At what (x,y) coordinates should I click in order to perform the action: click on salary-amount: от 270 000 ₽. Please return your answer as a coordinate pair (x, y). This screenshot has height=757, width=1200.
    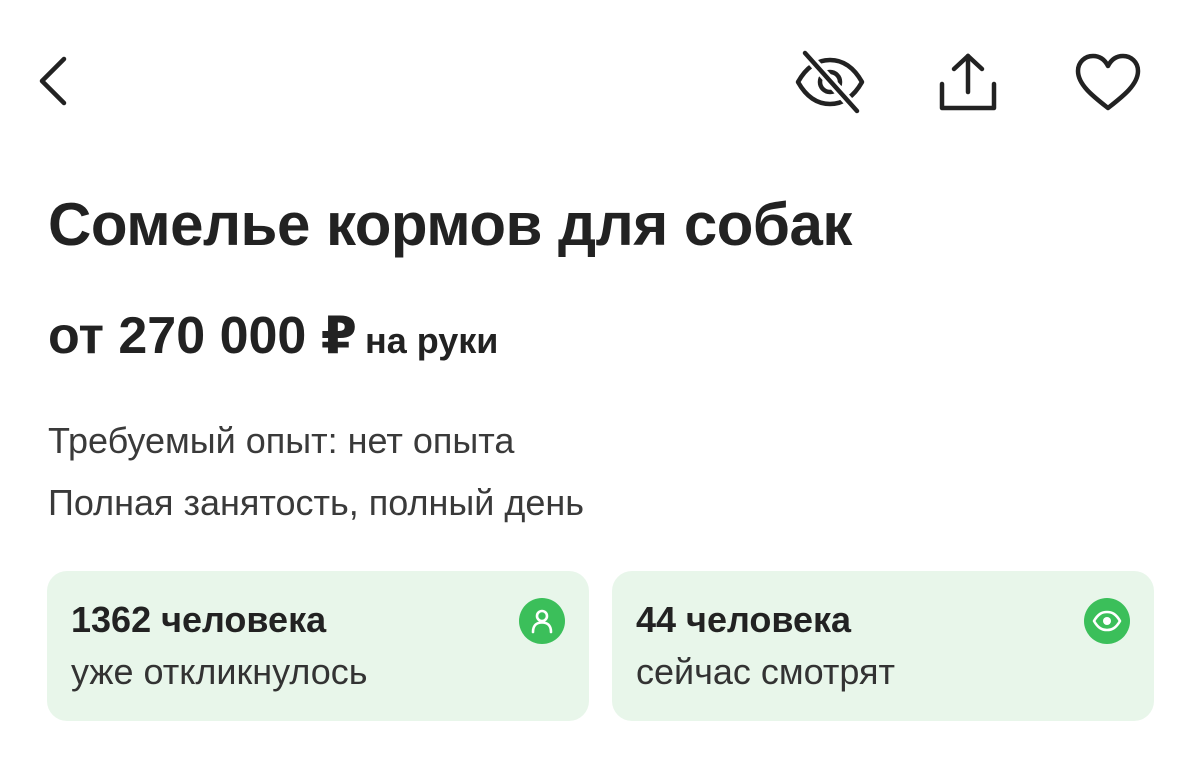
    Looking at the image, I should click on (202, 336).